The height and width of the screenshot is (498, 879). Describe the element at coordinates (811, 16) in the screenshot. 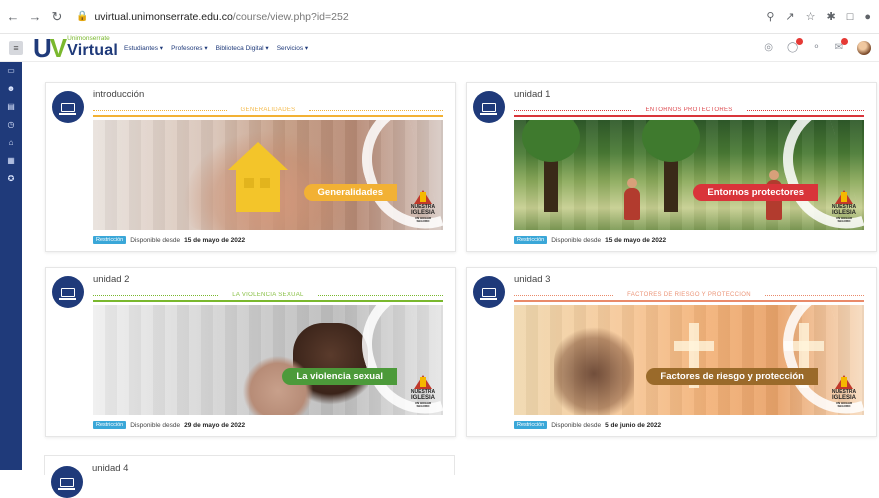

I see `star-icon: ☆` at that location.